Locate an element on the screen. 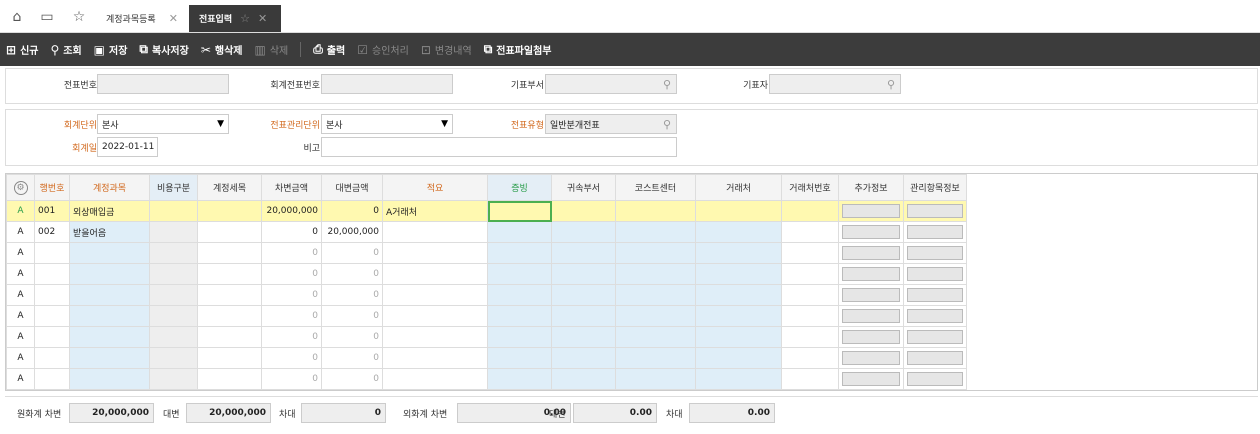  tab-account-registration: 계정과목등록 ✕ is located at coordinates (142, 18).